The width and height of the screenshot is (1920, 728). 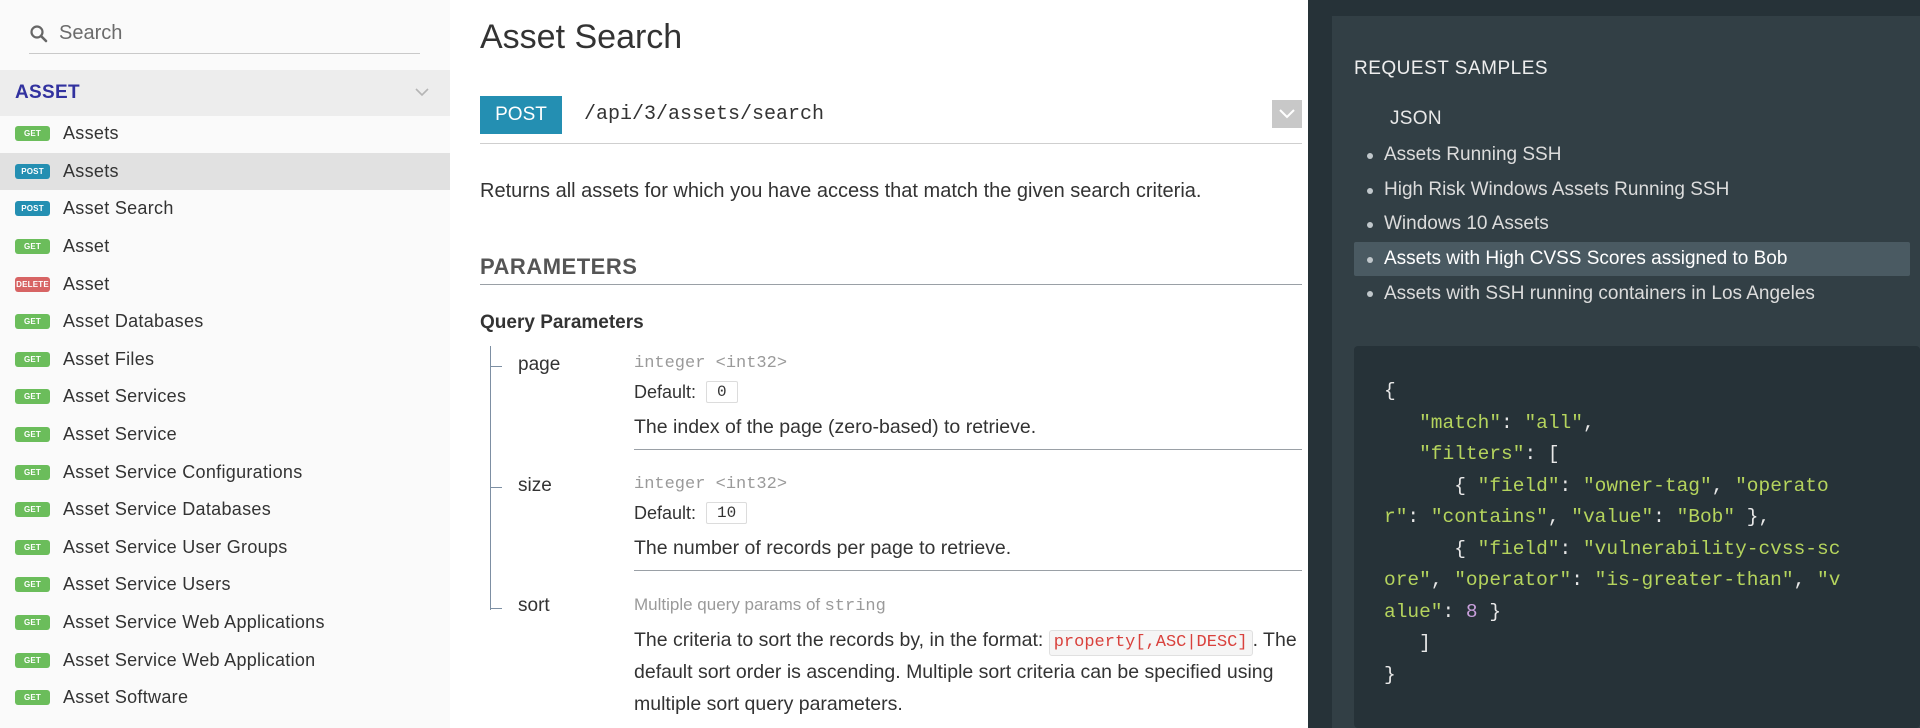 What do you see at coordinates (1396, 517) in the screenshot?
I see `code-token: r"` at bounding box center [1396, 517].